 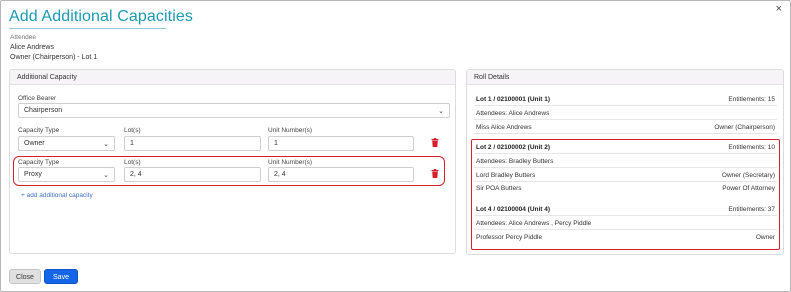 What do you see at coordinates (513, 113) in the screenshot?
I see `attendees-text: Attendees: Alice Andrews` at bounding box center [513, 113].